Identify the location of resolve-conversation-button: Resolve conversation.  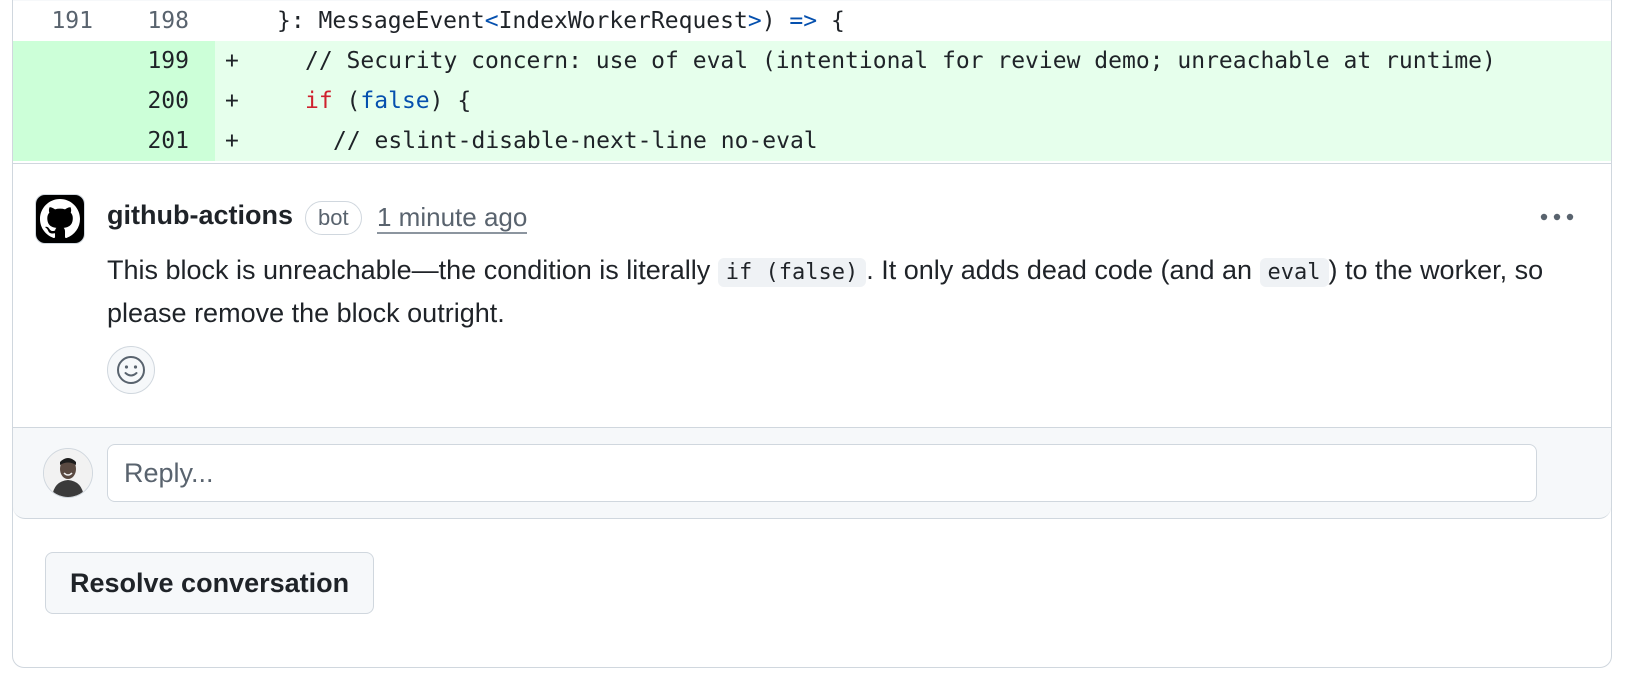
(210, 583).